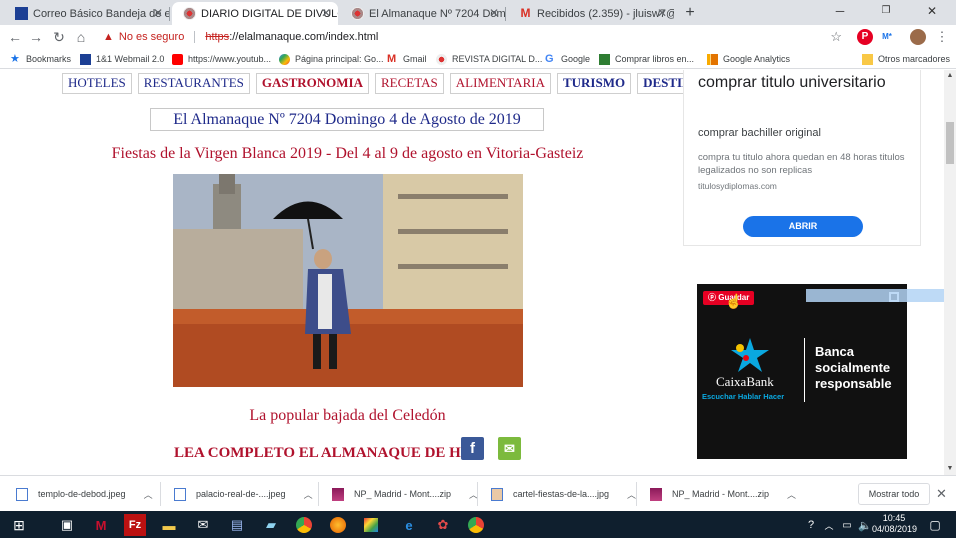 This screenshot has height=538, width=956. What do you see at coordinates (97, 83) in the screenshot?
I see `nav-hoteles: HOTELES` at bounding box center [97, 83].